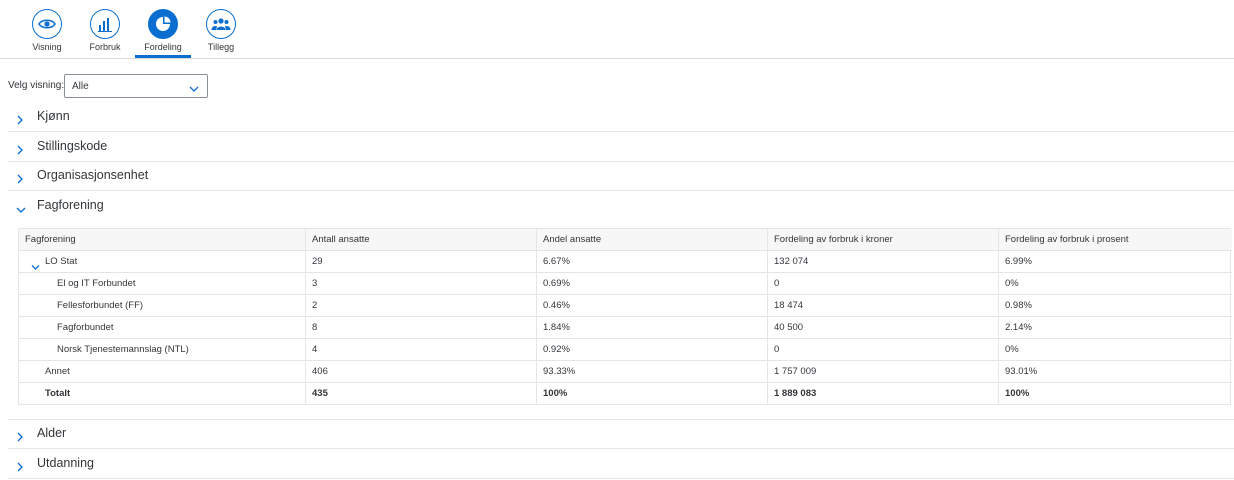 The width and height of the screenshot is (1234, 480). Describe the element at coordinates (421, 284) in the screenshot. I see `table-cell: 3` at that location.